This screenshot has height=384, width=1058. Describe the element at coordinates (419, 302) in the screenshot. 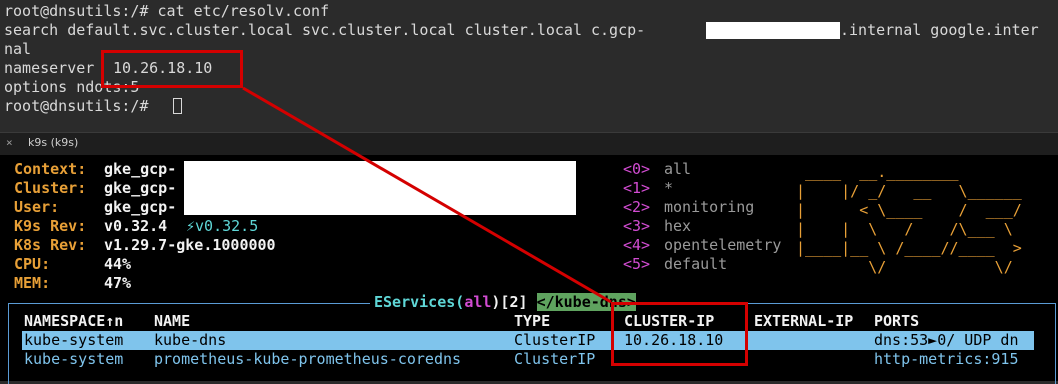

I see `services-title-resource: EServices(` at that location.